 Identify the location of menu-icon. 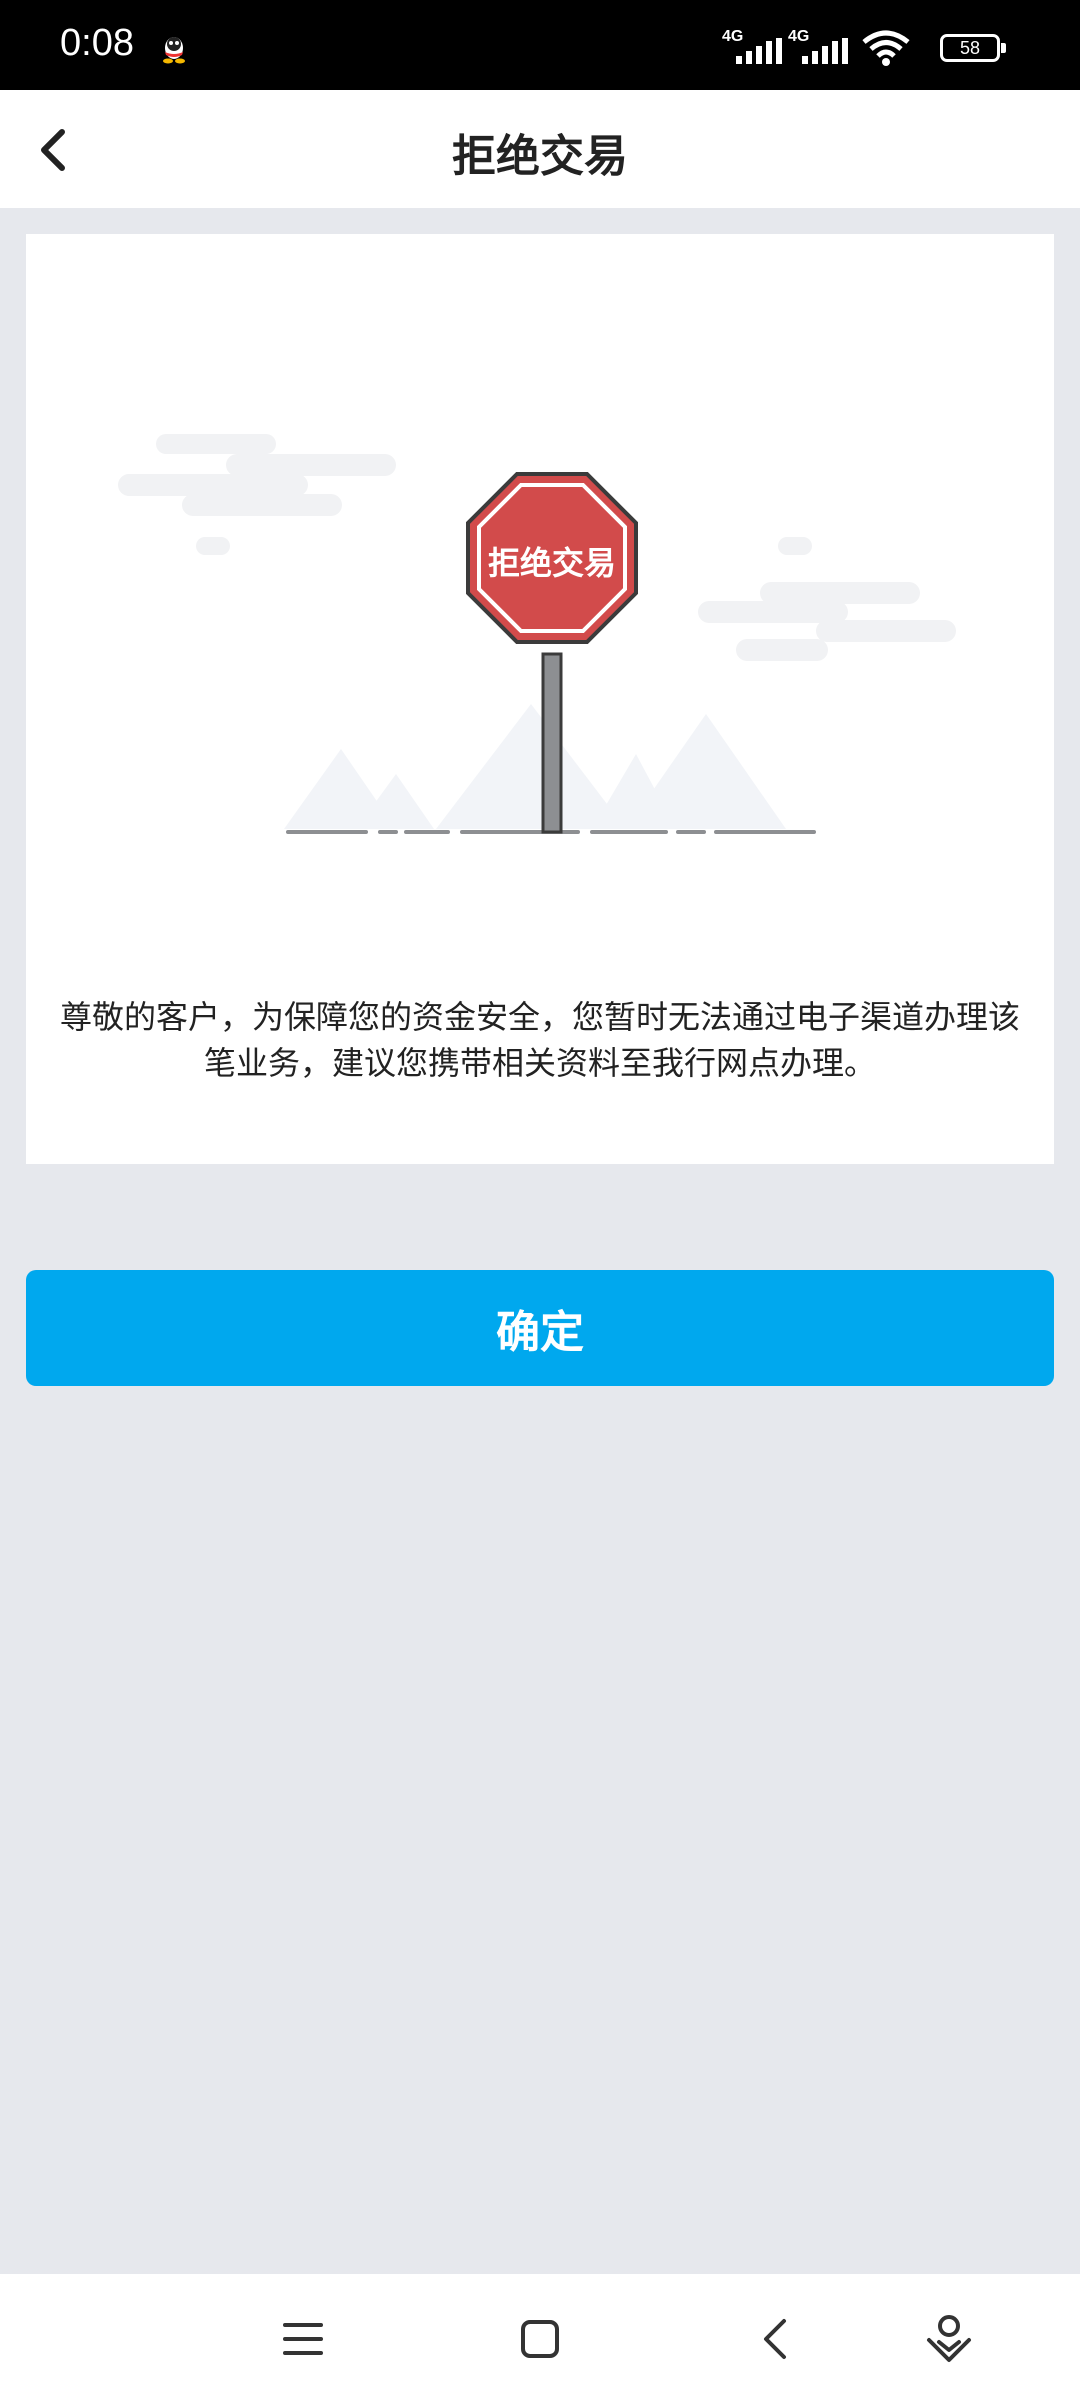
(303, 2339).